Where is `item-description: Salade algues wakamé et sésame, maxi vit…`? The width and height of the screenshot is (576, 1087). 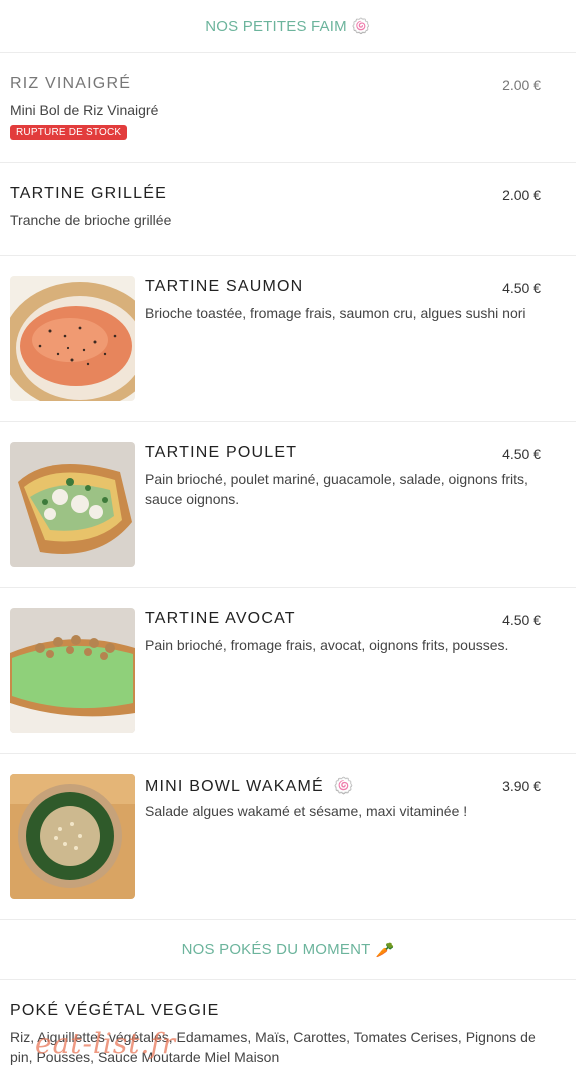 item-description: Salade algues wakamé et sésame, maxi vit… is located at coordinates (306, 811).